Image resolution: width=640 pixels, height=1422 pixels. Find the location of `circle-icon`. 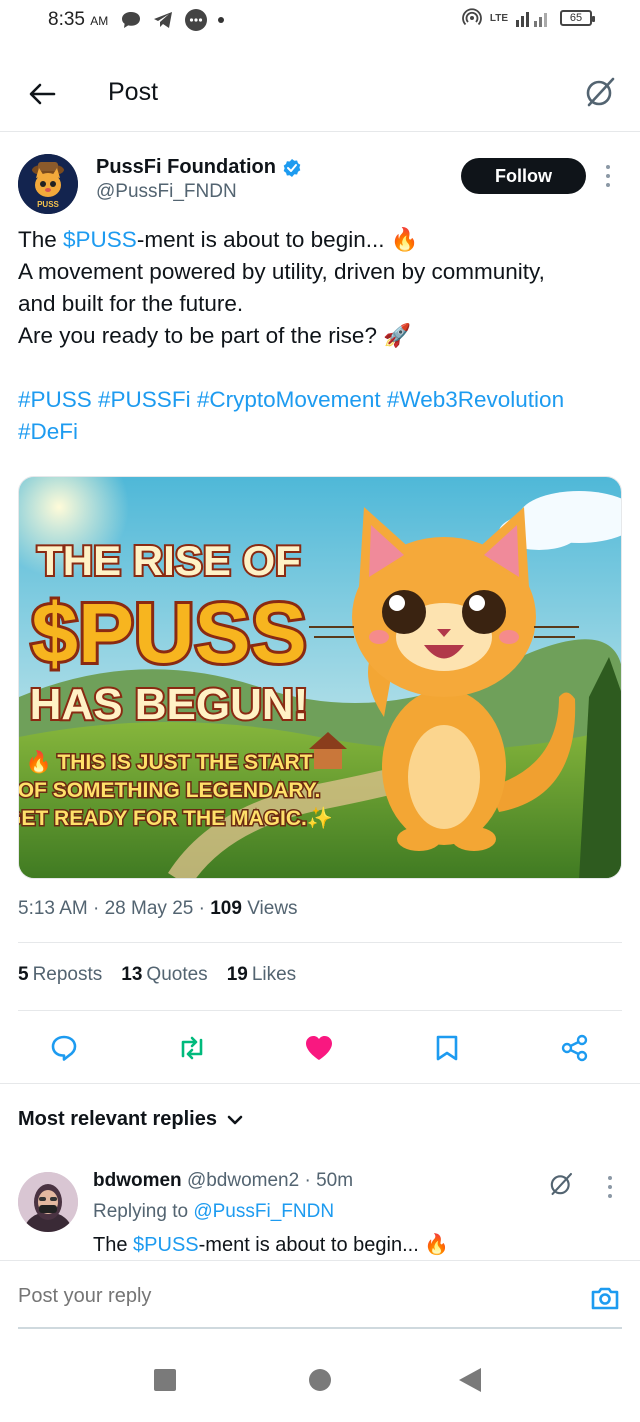

circle-icon is located at coordinates (320, 1380).